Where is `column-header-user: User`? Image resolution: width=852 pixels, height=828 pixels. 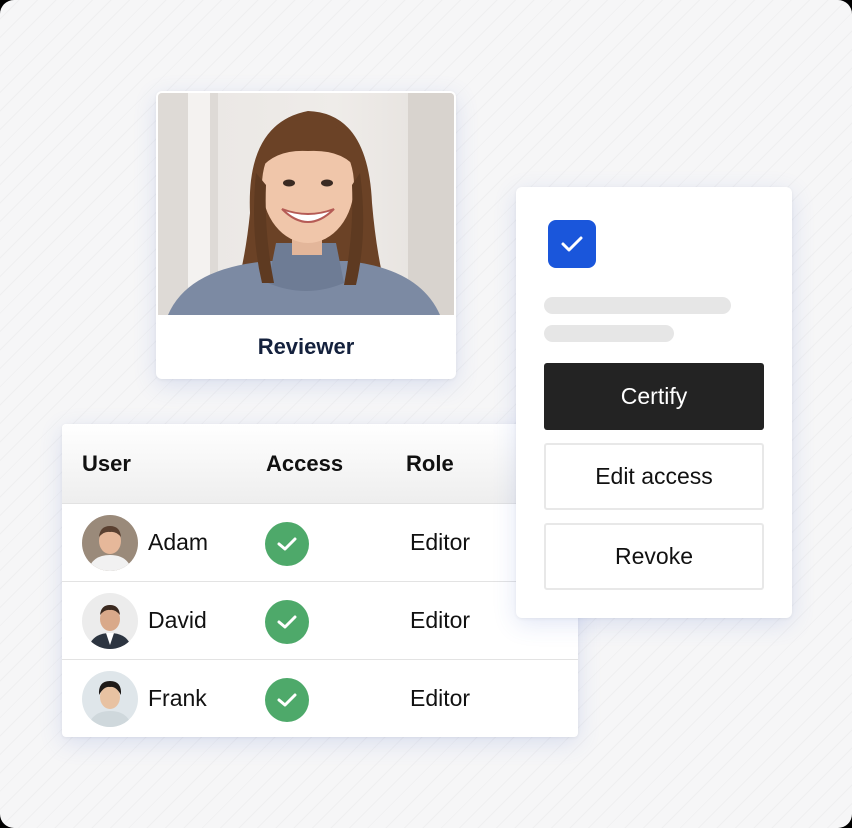 column-header-user: User is located at coordinates (106, 463).